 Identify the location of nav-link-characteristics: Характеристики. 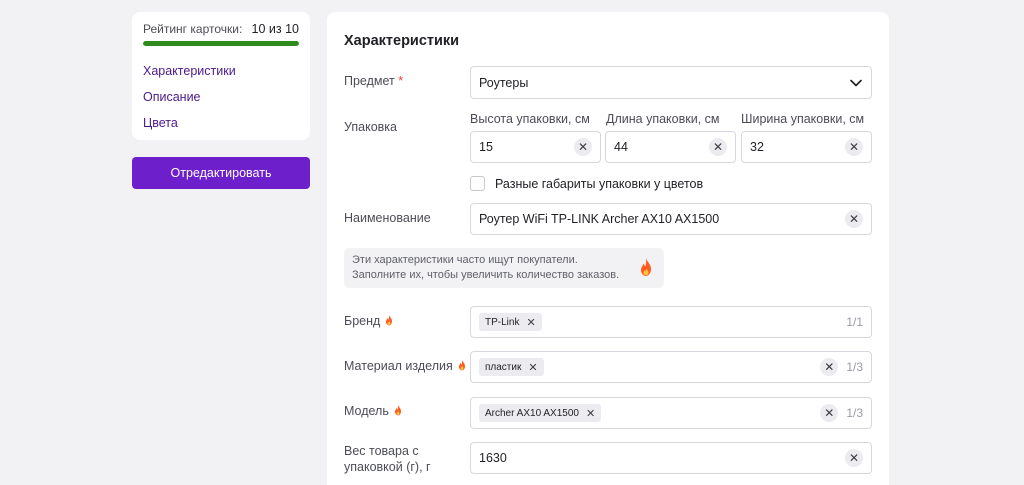
(221, 71).